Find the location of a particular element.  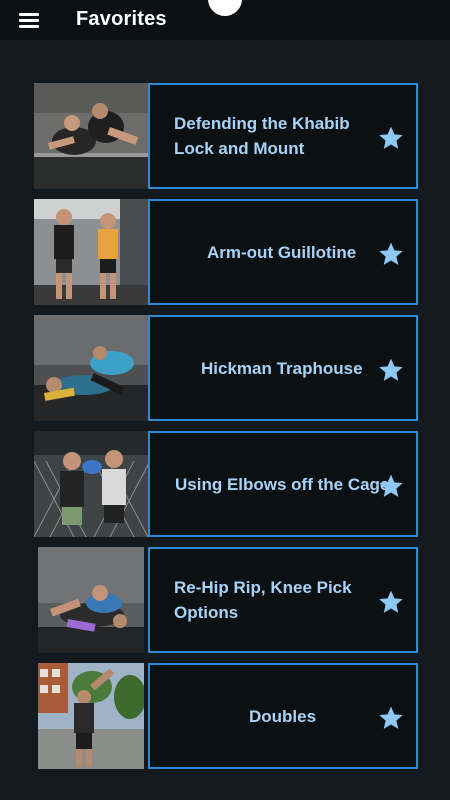

favorite-title: Re-Hip Rip, Knee Pick Options is located at coordinates (263, 600).